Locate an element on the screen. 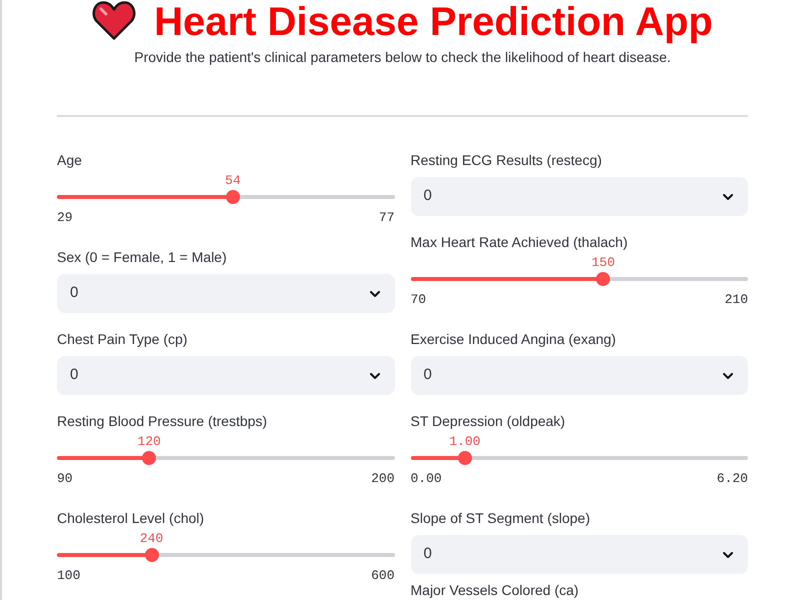  field-label: Cholesterol Level (chol) is located at coordinates (131, 518).